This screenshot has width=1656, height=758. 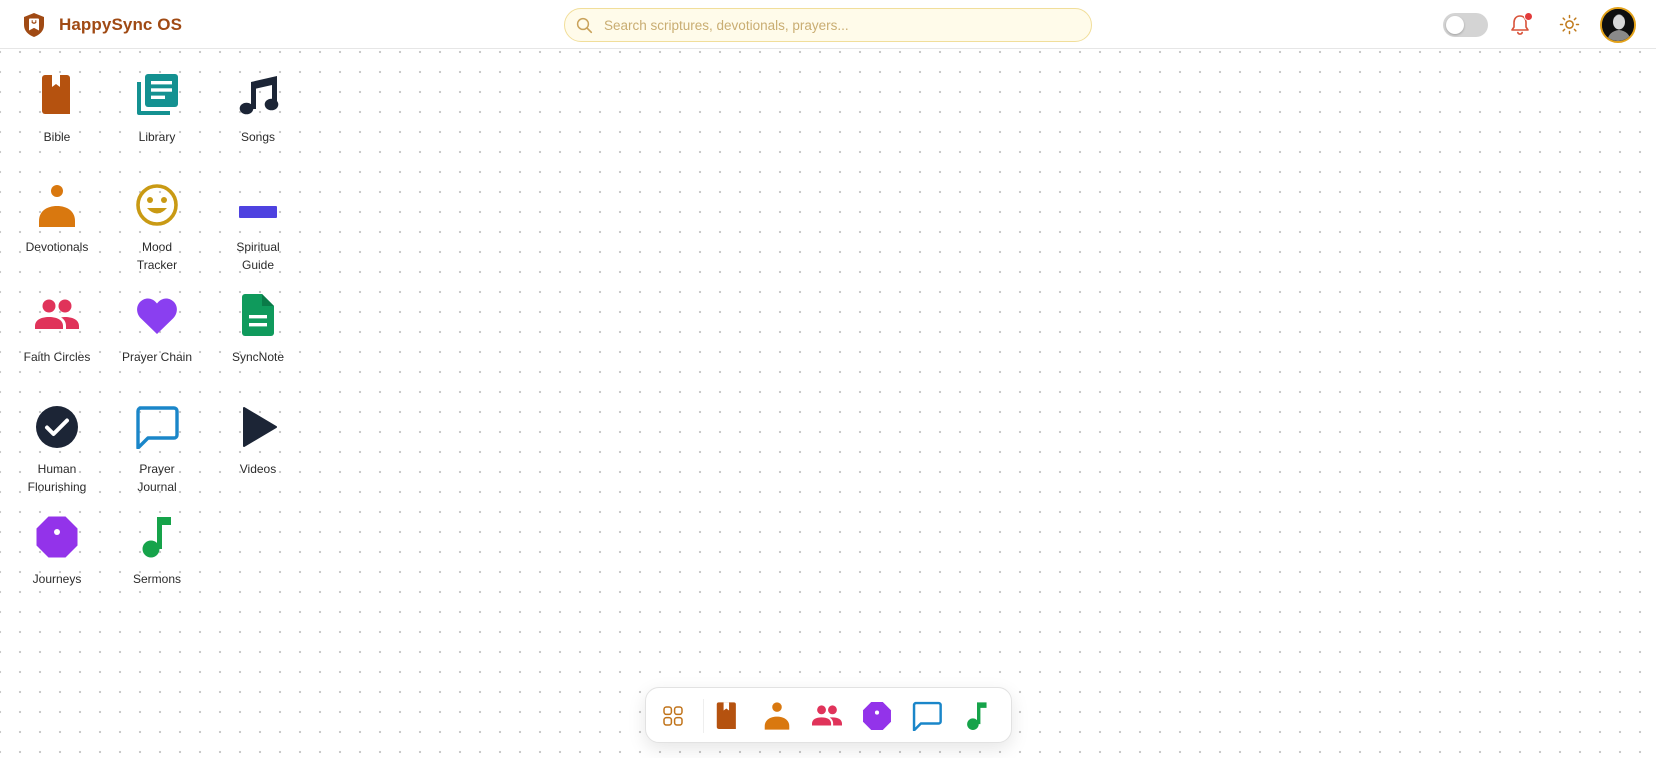 What do you see at coordinates (157, 579) in the screenshot?
I see `app-label: Sermons` at bounding box center [157, 579].